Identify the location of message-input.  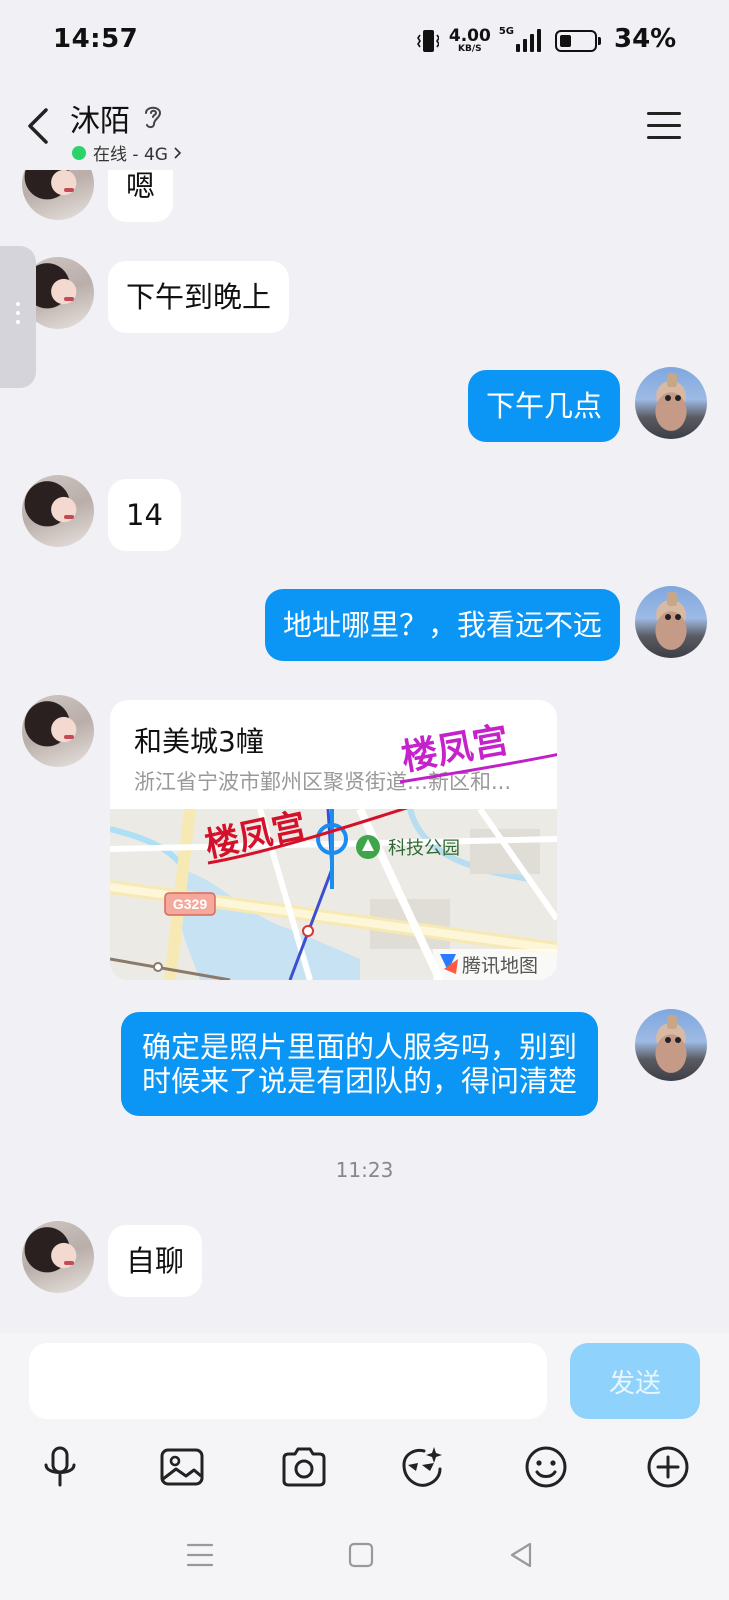
(288, 1381).